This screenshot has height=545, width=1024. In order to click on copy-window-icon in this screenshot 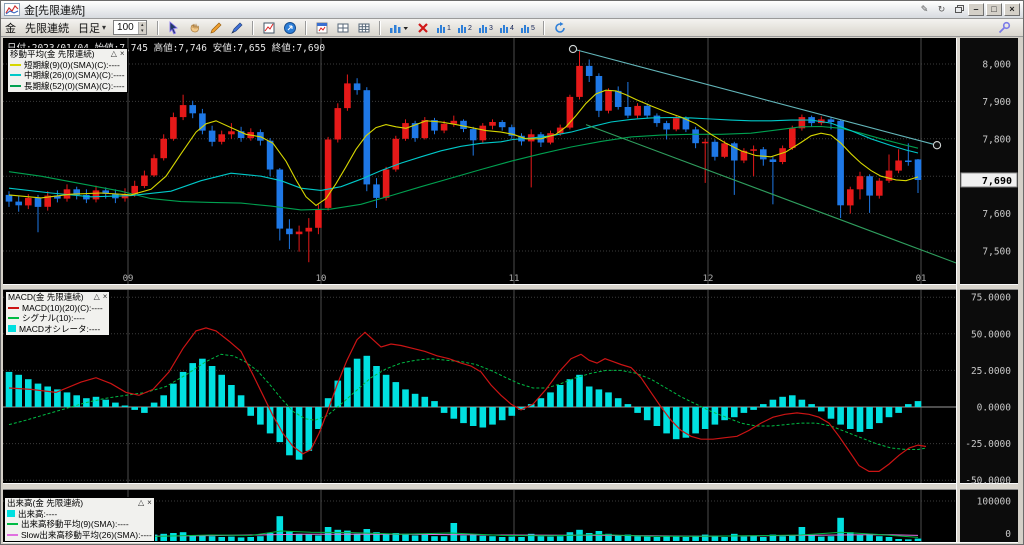, I will do `click(958, 9)`.